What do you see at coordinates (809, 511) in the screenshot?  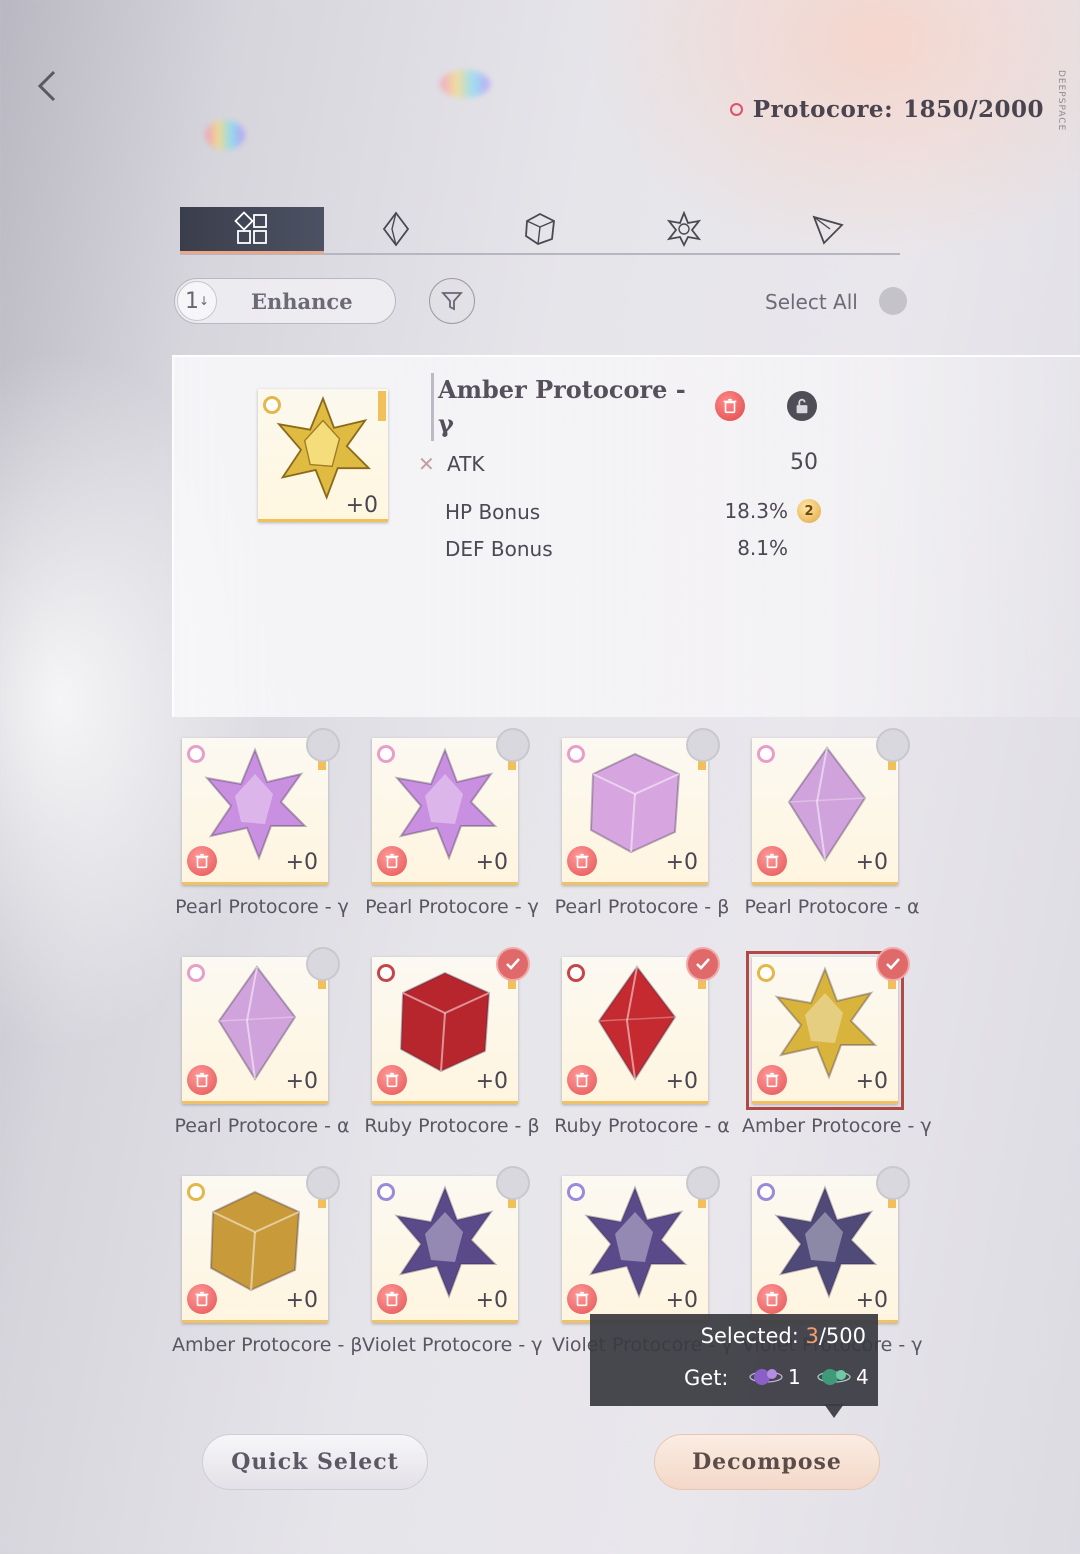 I see `upgrade-count-badge: 2` at bounding box center [809, 511].